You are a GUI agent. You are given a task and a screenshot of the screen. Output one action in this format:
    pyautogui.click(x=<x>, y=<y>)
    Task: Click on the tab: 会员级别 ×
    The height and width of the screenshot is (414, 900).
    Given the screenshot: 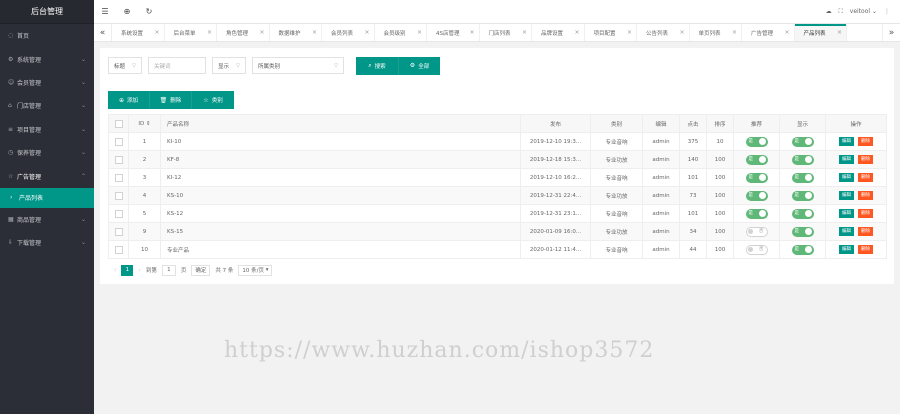 What is the action you would take?
    pyautogui.click(x=401, y=32)
    